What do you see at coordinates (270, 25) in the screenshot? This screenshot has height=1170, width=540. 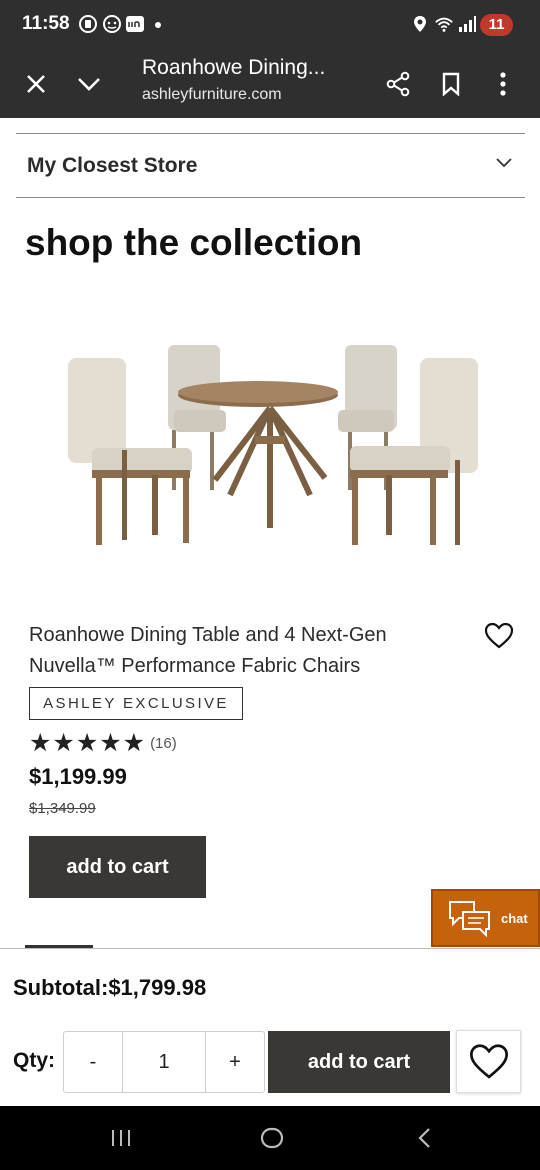 I see `status-bar: 11:58 11` at bounding box center [270, 25].